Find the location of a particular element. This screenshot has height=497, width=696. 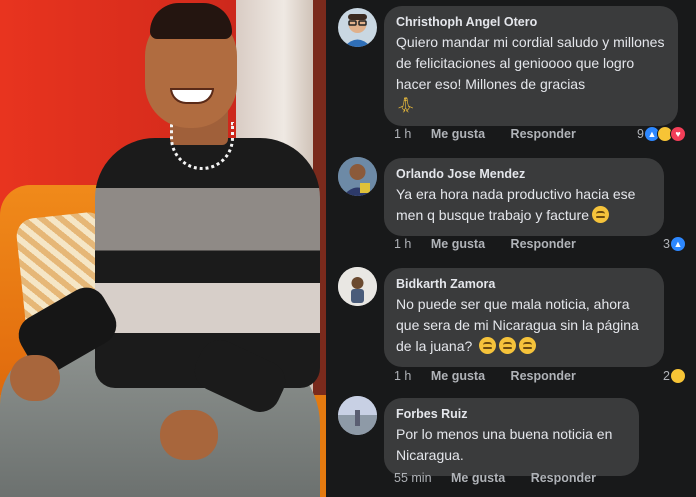

smirk-emoji is located at coordinates (601, 214).